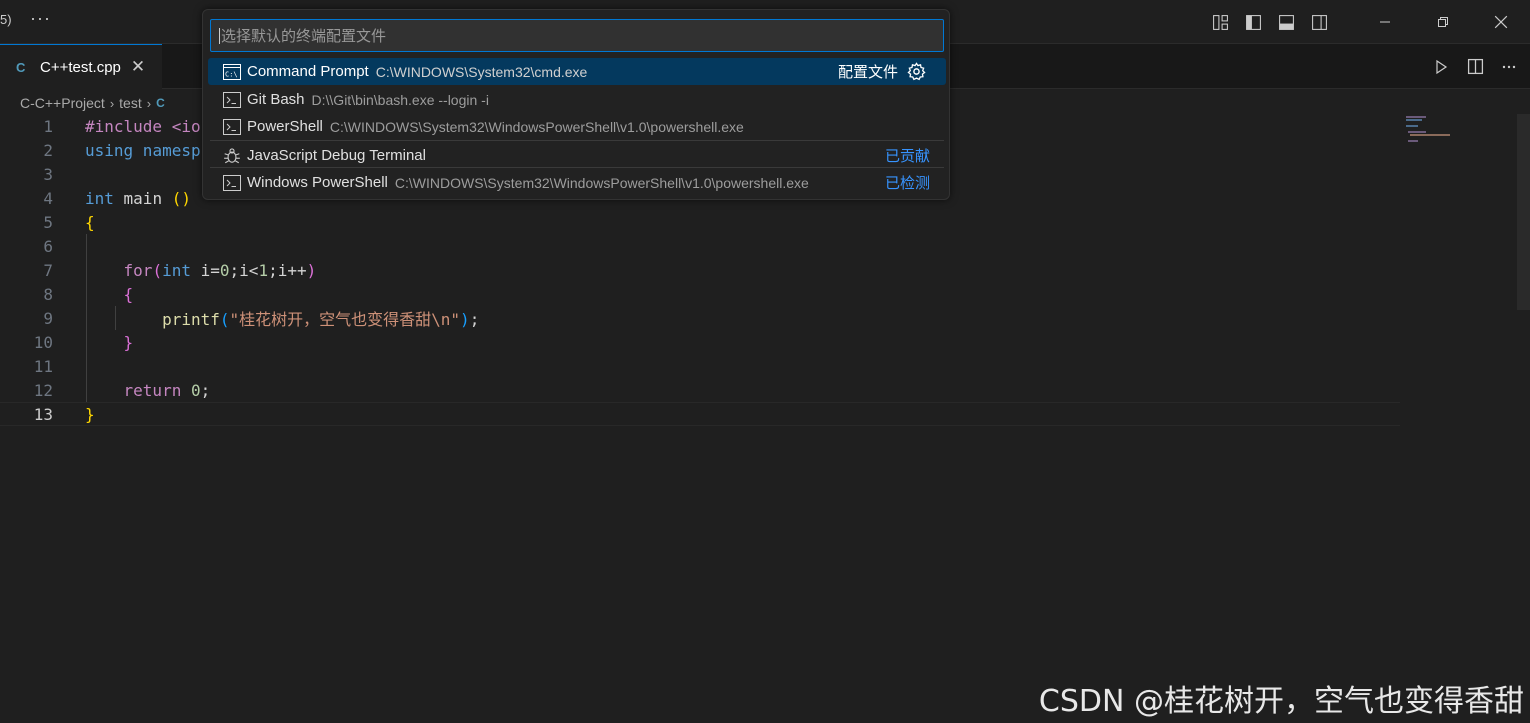  Describe the element at coordinates (304, 36) in the screenshot. I see `quick-pick-placeholder: 选择默认的终端配置文件` at that location.